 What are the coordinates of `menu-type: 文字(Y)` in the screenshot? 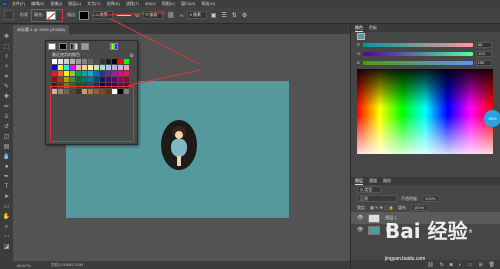 It's located at (93, 4).